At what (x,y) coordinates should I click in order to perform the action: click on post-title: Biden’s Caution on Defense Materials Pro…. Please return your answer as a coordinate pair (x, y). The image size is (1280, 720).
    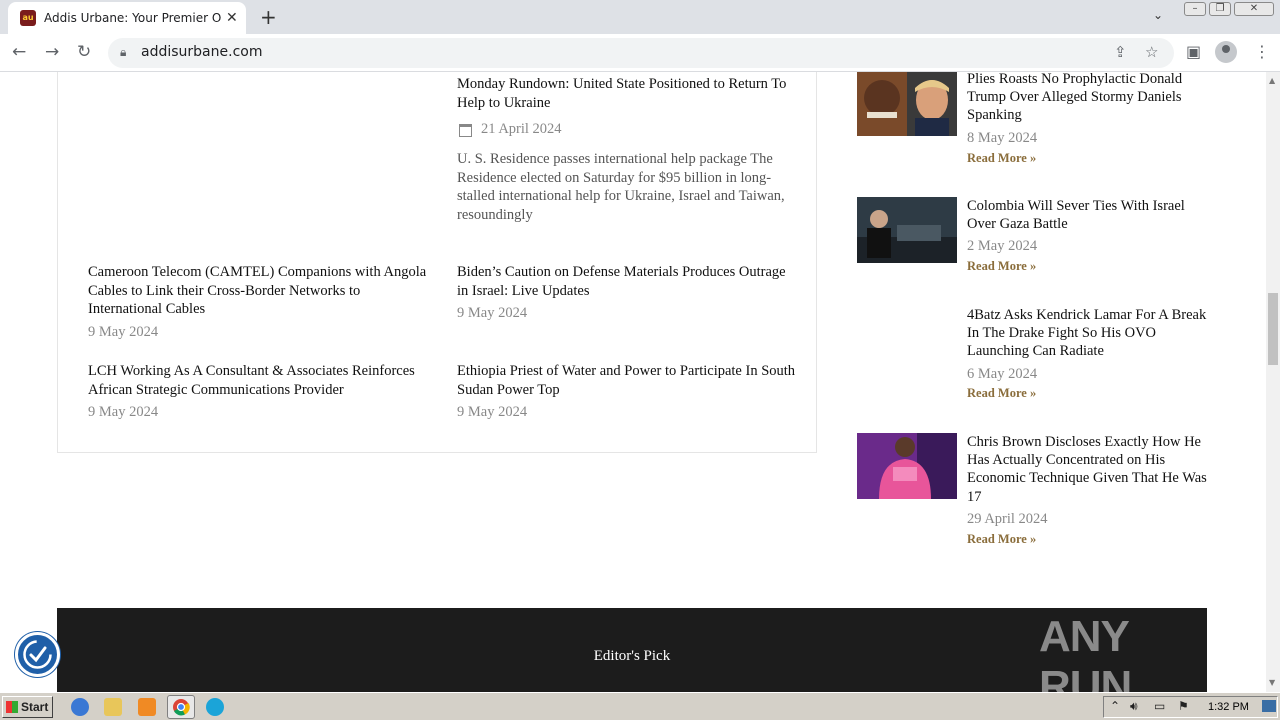
    Looking at the image, I should click on (627, 281).